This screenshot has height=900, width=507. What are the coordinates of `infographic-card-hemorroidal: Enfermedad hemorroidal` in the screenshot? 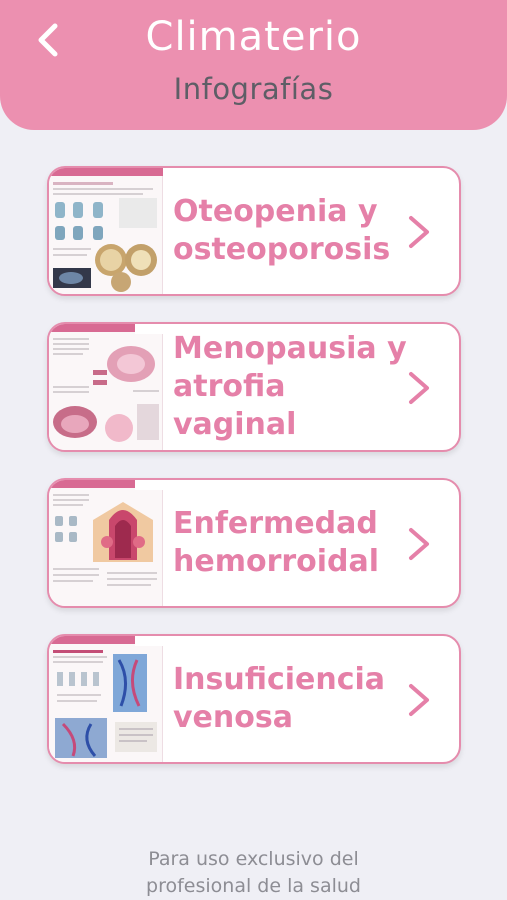 It's located at (254, 543).